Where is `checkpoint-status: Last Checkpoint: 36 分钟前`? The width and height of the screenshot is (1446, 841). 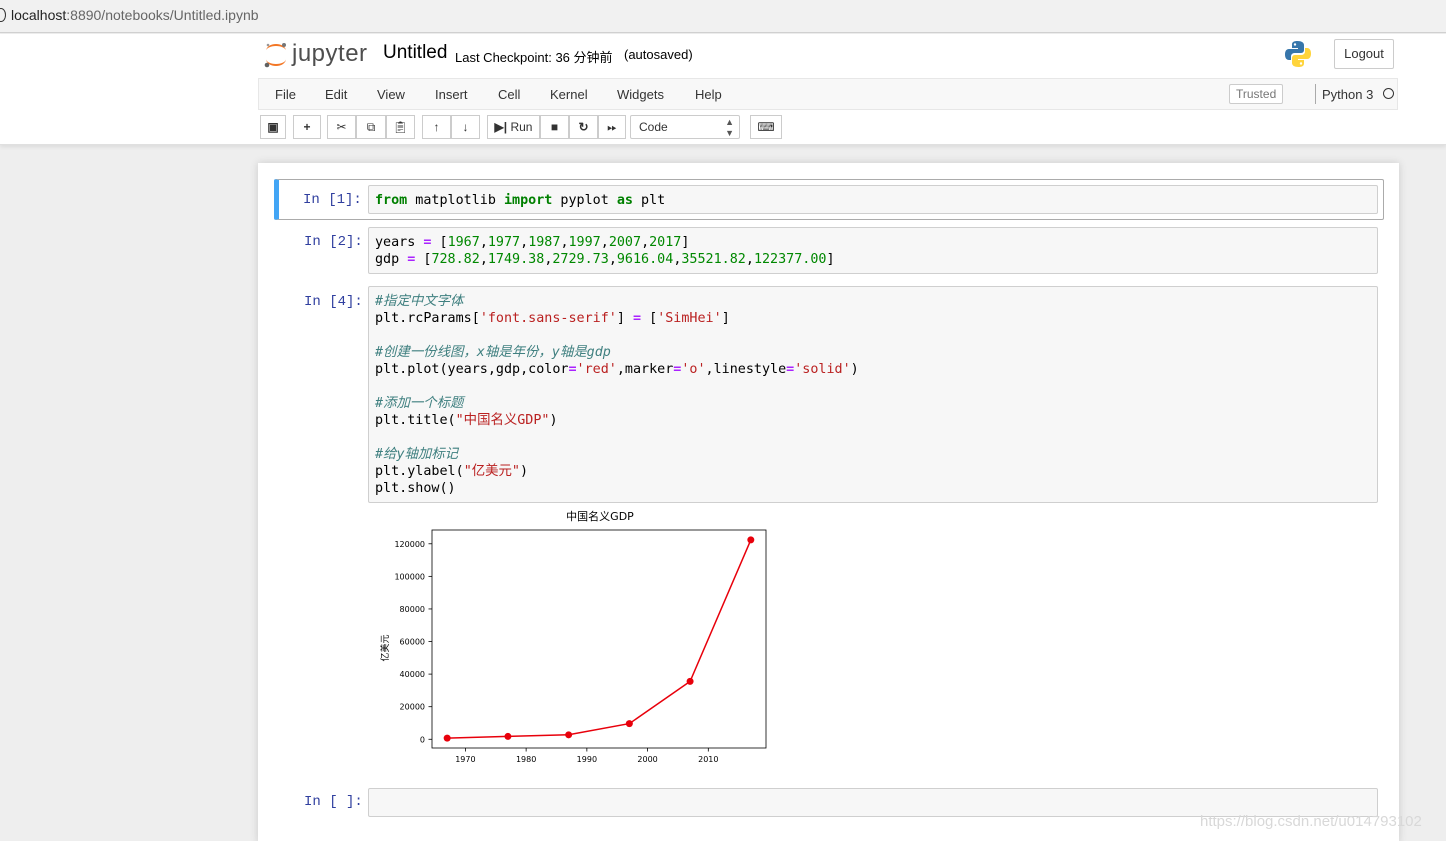
checkpoint-status: Last Checkpoint: 36 分钟前 is located at coordinates (534, 57).